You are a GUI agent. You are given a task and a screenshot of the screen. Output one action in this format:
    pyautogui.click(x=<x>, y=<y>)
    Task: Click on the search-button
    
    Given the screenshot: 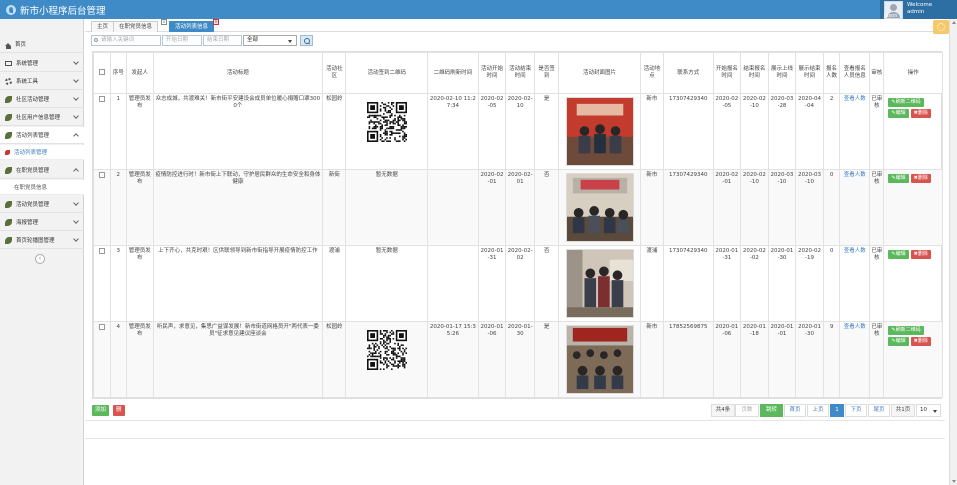 What is the action you would take?
    pyautogui.click(x=306, y=40)
    